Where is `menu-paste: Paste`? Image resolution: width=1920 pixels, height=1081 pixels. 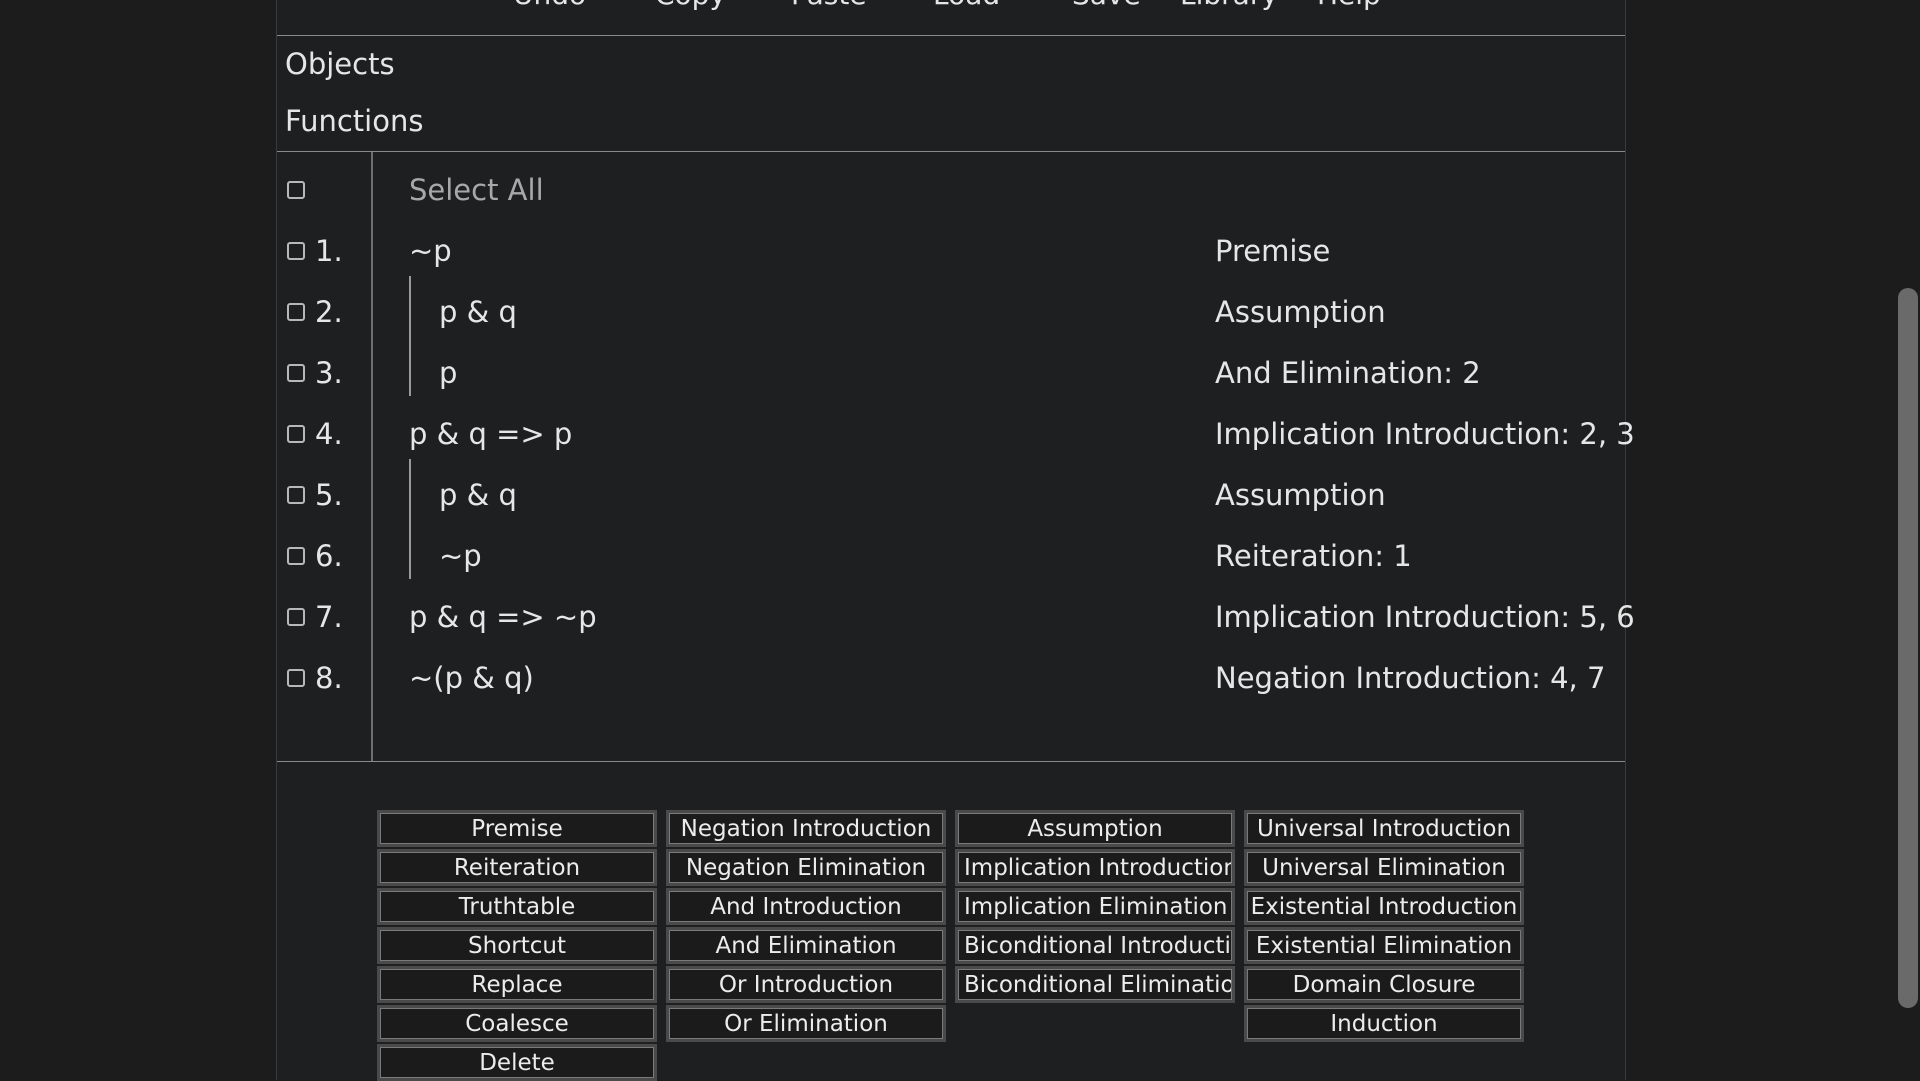
menu-paste: Paste is located at coordinates (829, 5).